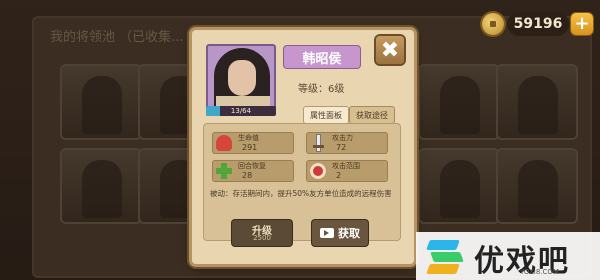  I want to click on stat-value: 291, so click(250, 147).